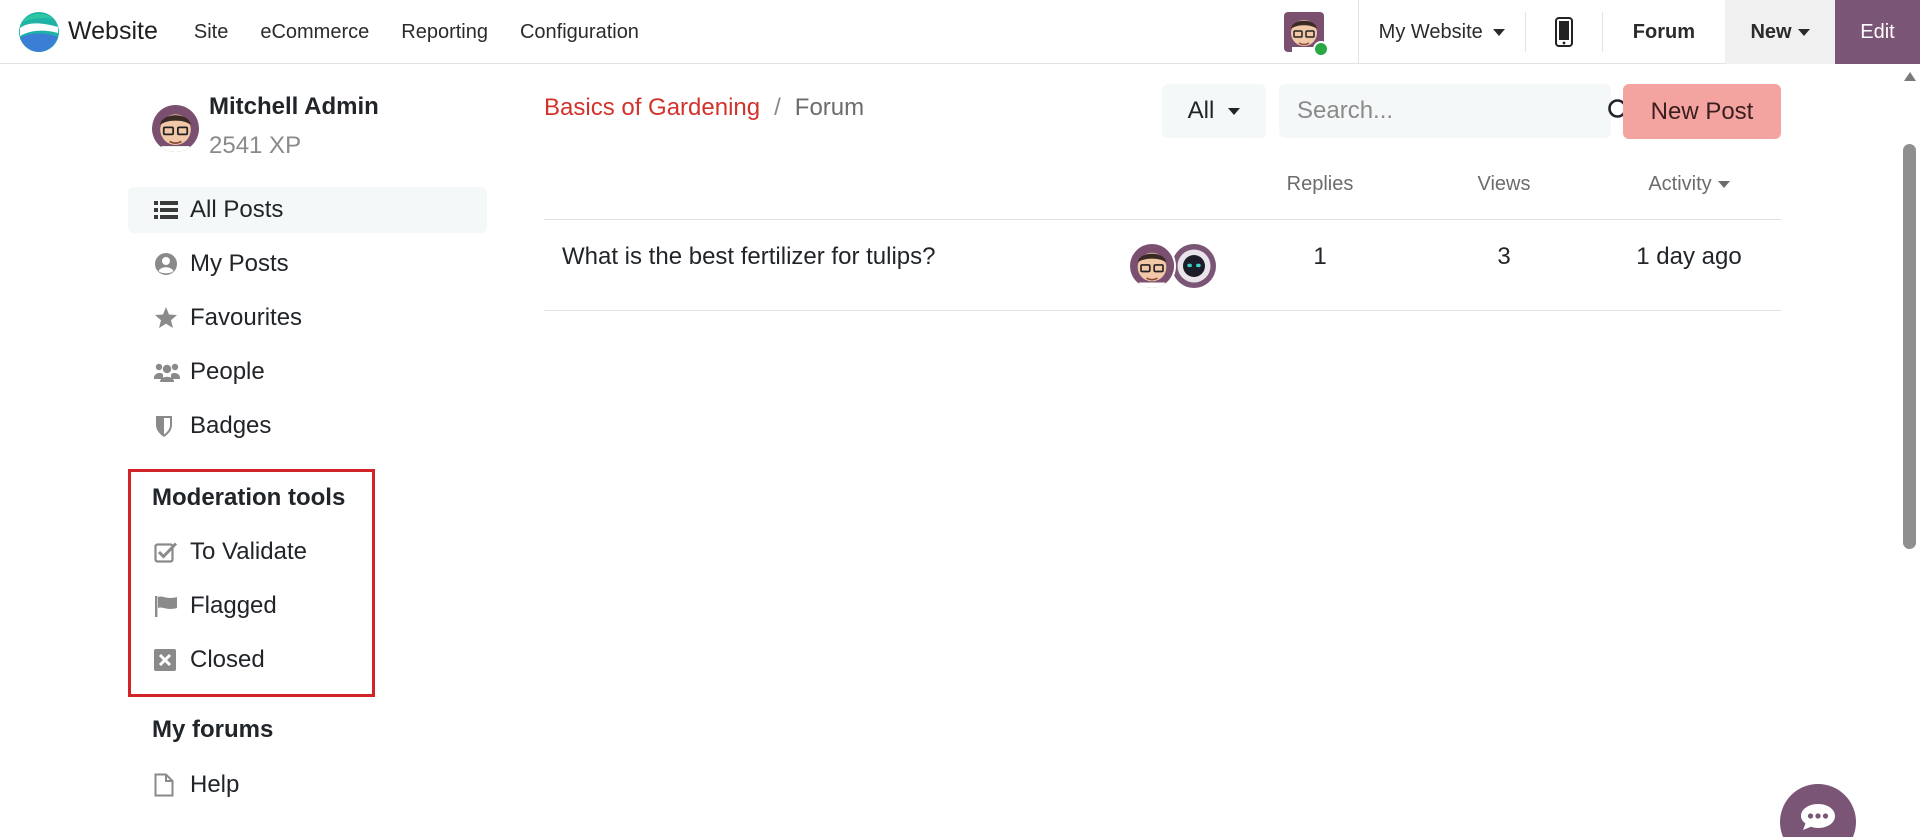 The image size is (1920, 837). Describe the element at coordinates (307, 785) in the screenshot. I see `sidebar-item-forum-help: Help` at that location.